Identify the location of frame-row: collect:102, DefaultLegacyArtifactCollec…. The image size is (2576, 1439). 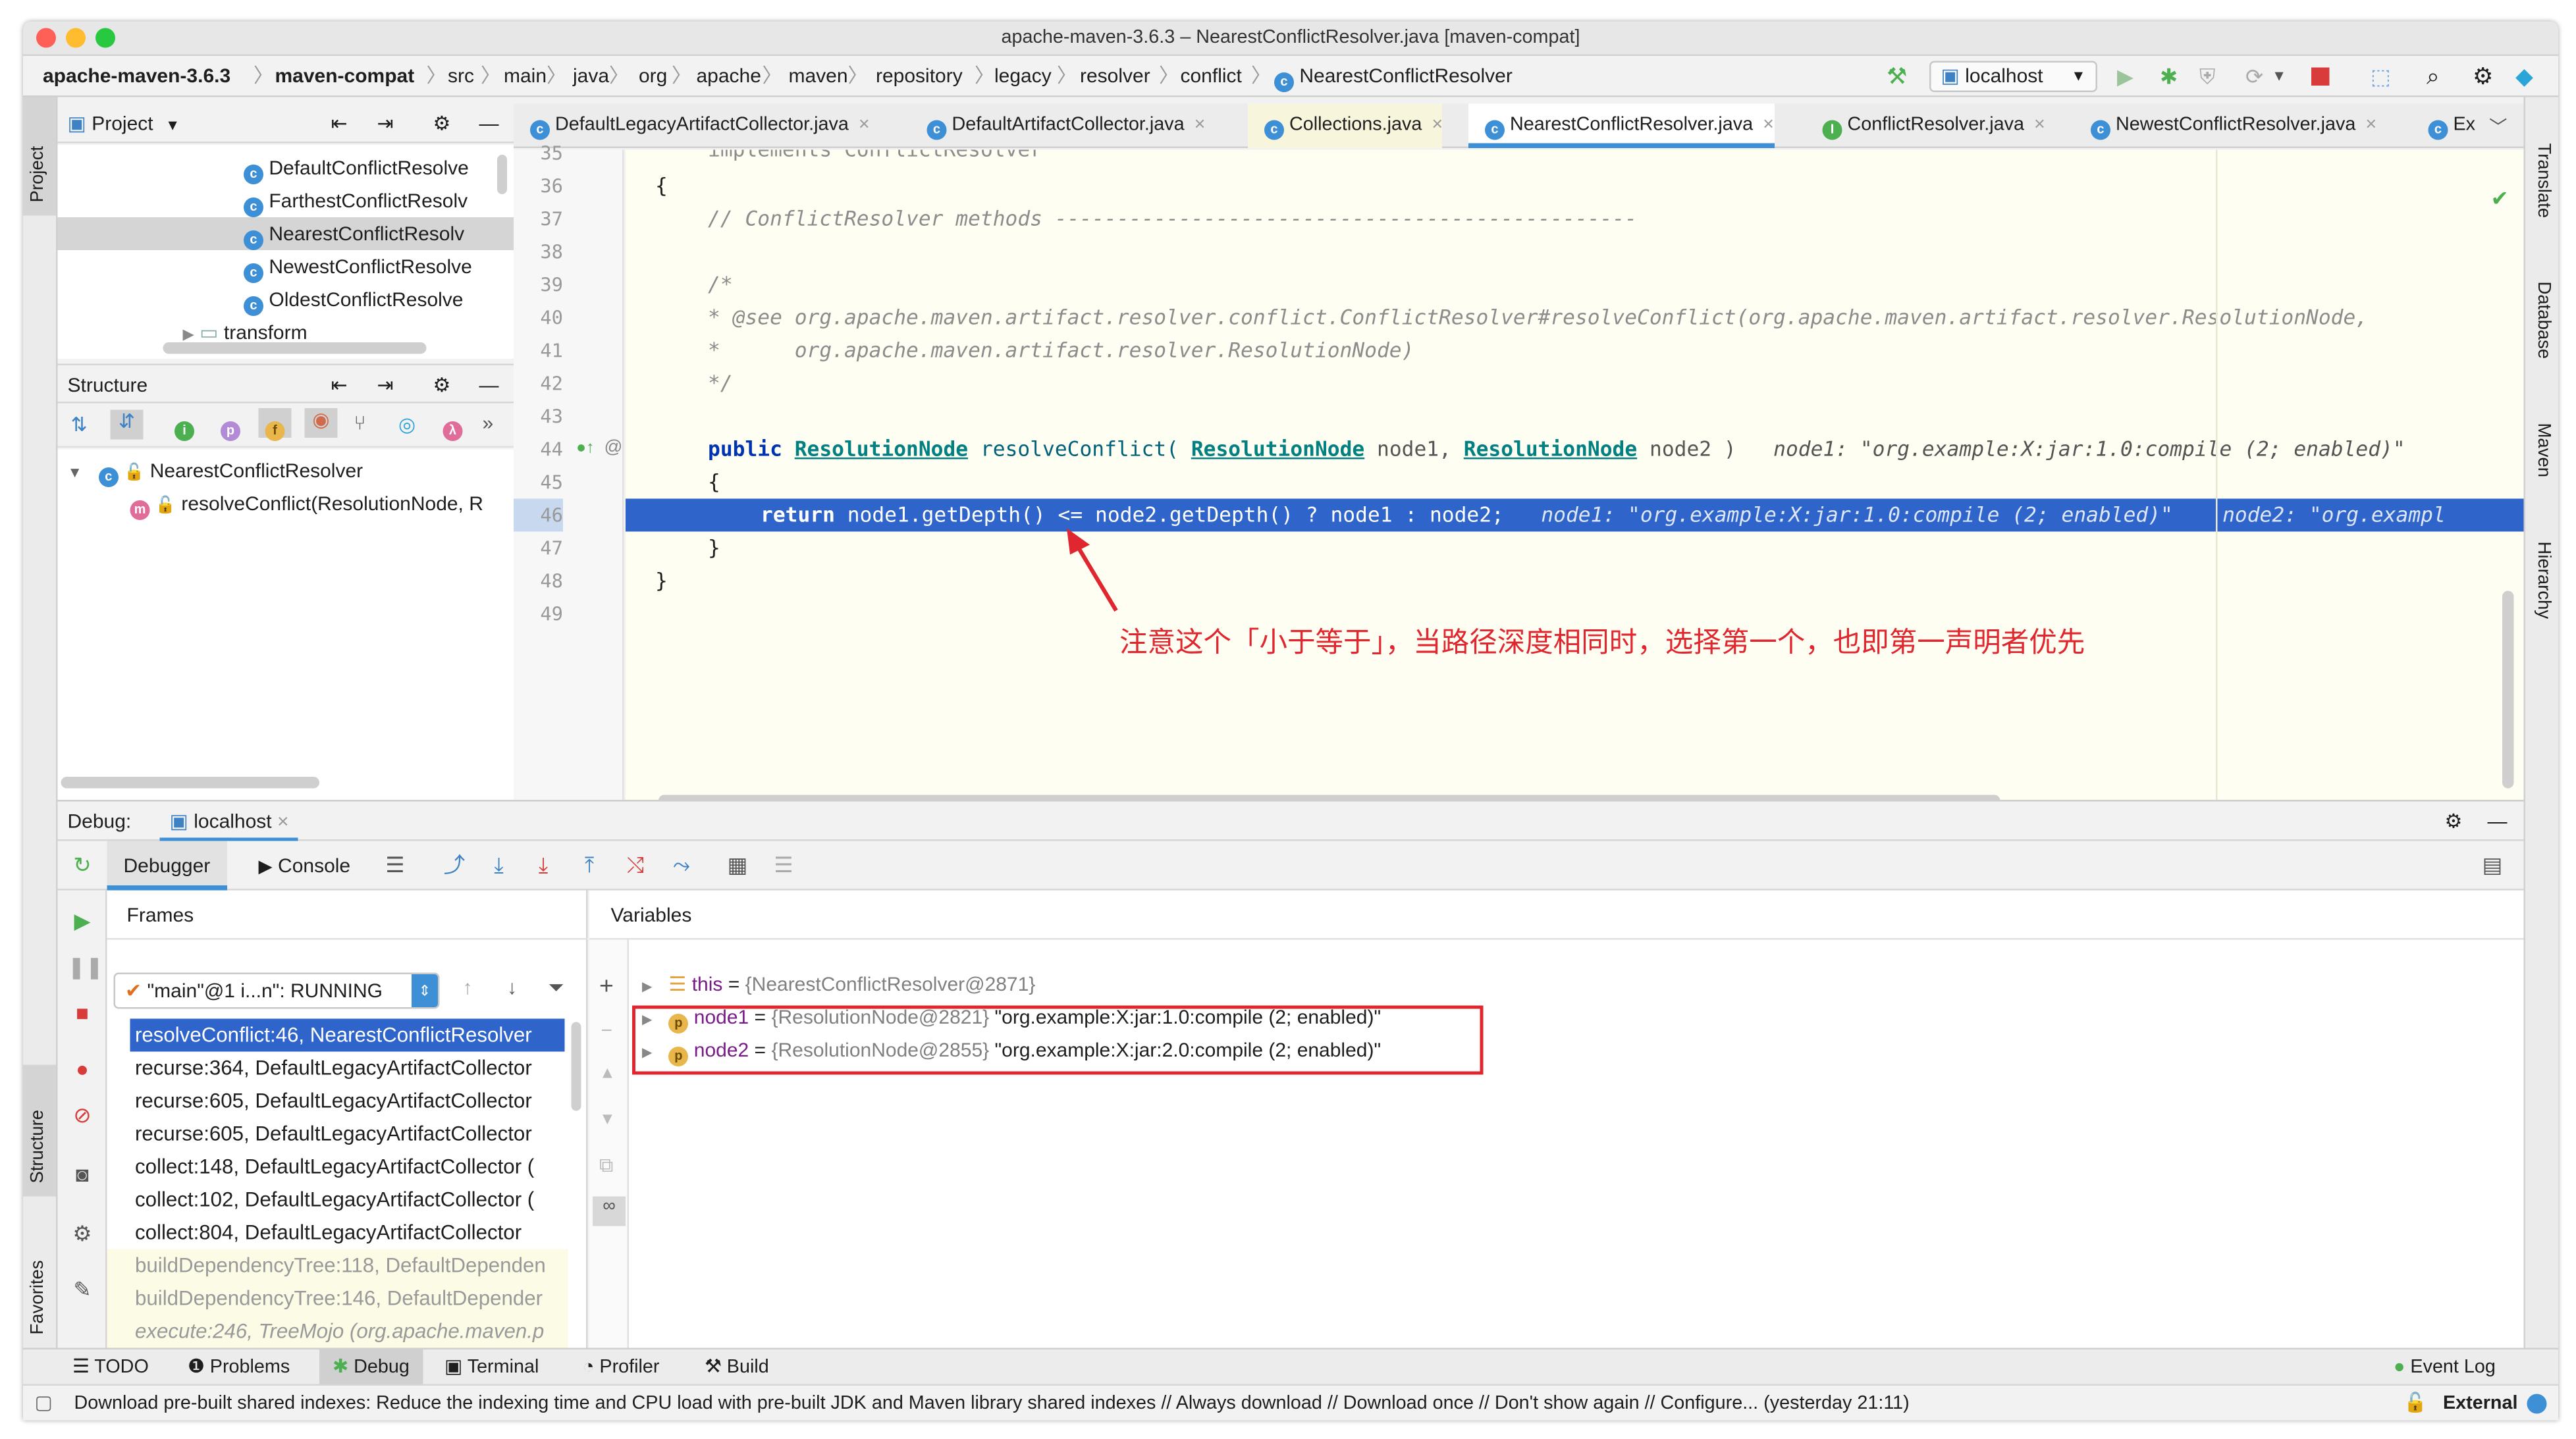
(338, 1200).